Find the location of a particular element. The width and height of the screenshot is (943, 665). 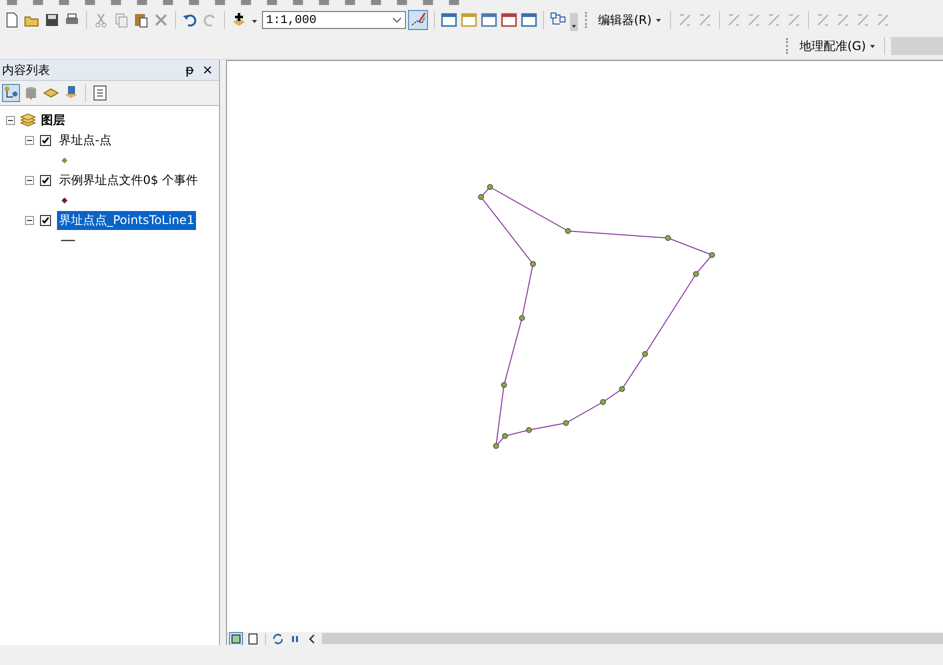

scale-field: 1:1,000 is located at coordinates (334, 20).